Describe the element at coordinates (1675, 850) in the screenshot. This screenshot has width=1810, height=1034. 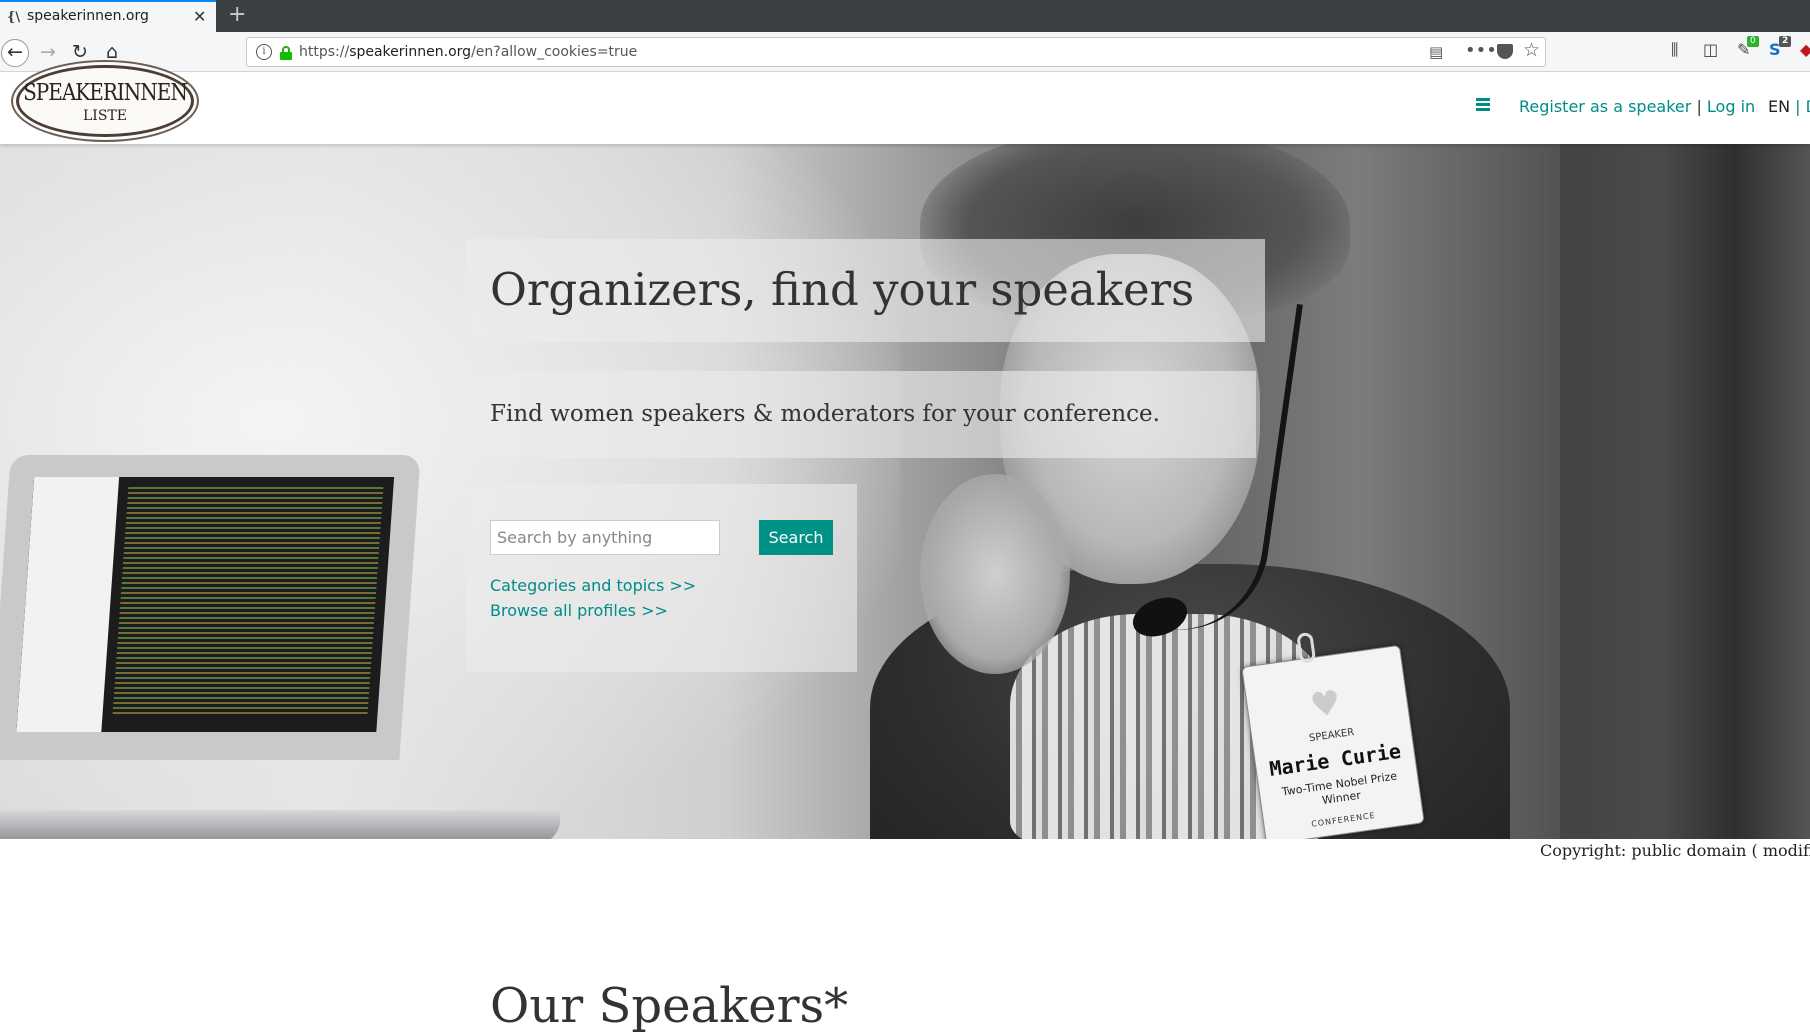
I see `image-copyright: Copyright: public domain ( modifi` at that location.